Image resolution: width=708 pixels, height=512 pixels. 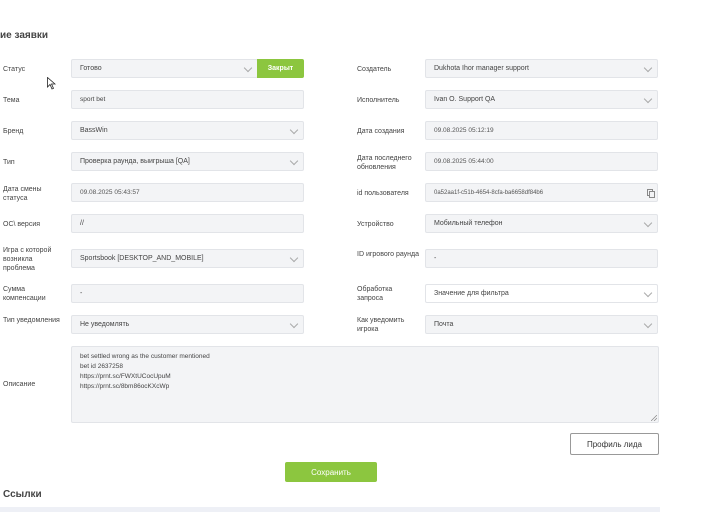 What do you see at coordinates (375, 224) in the screenshot?
I see `device-label: Устройство` at bounding box center [375, 224].